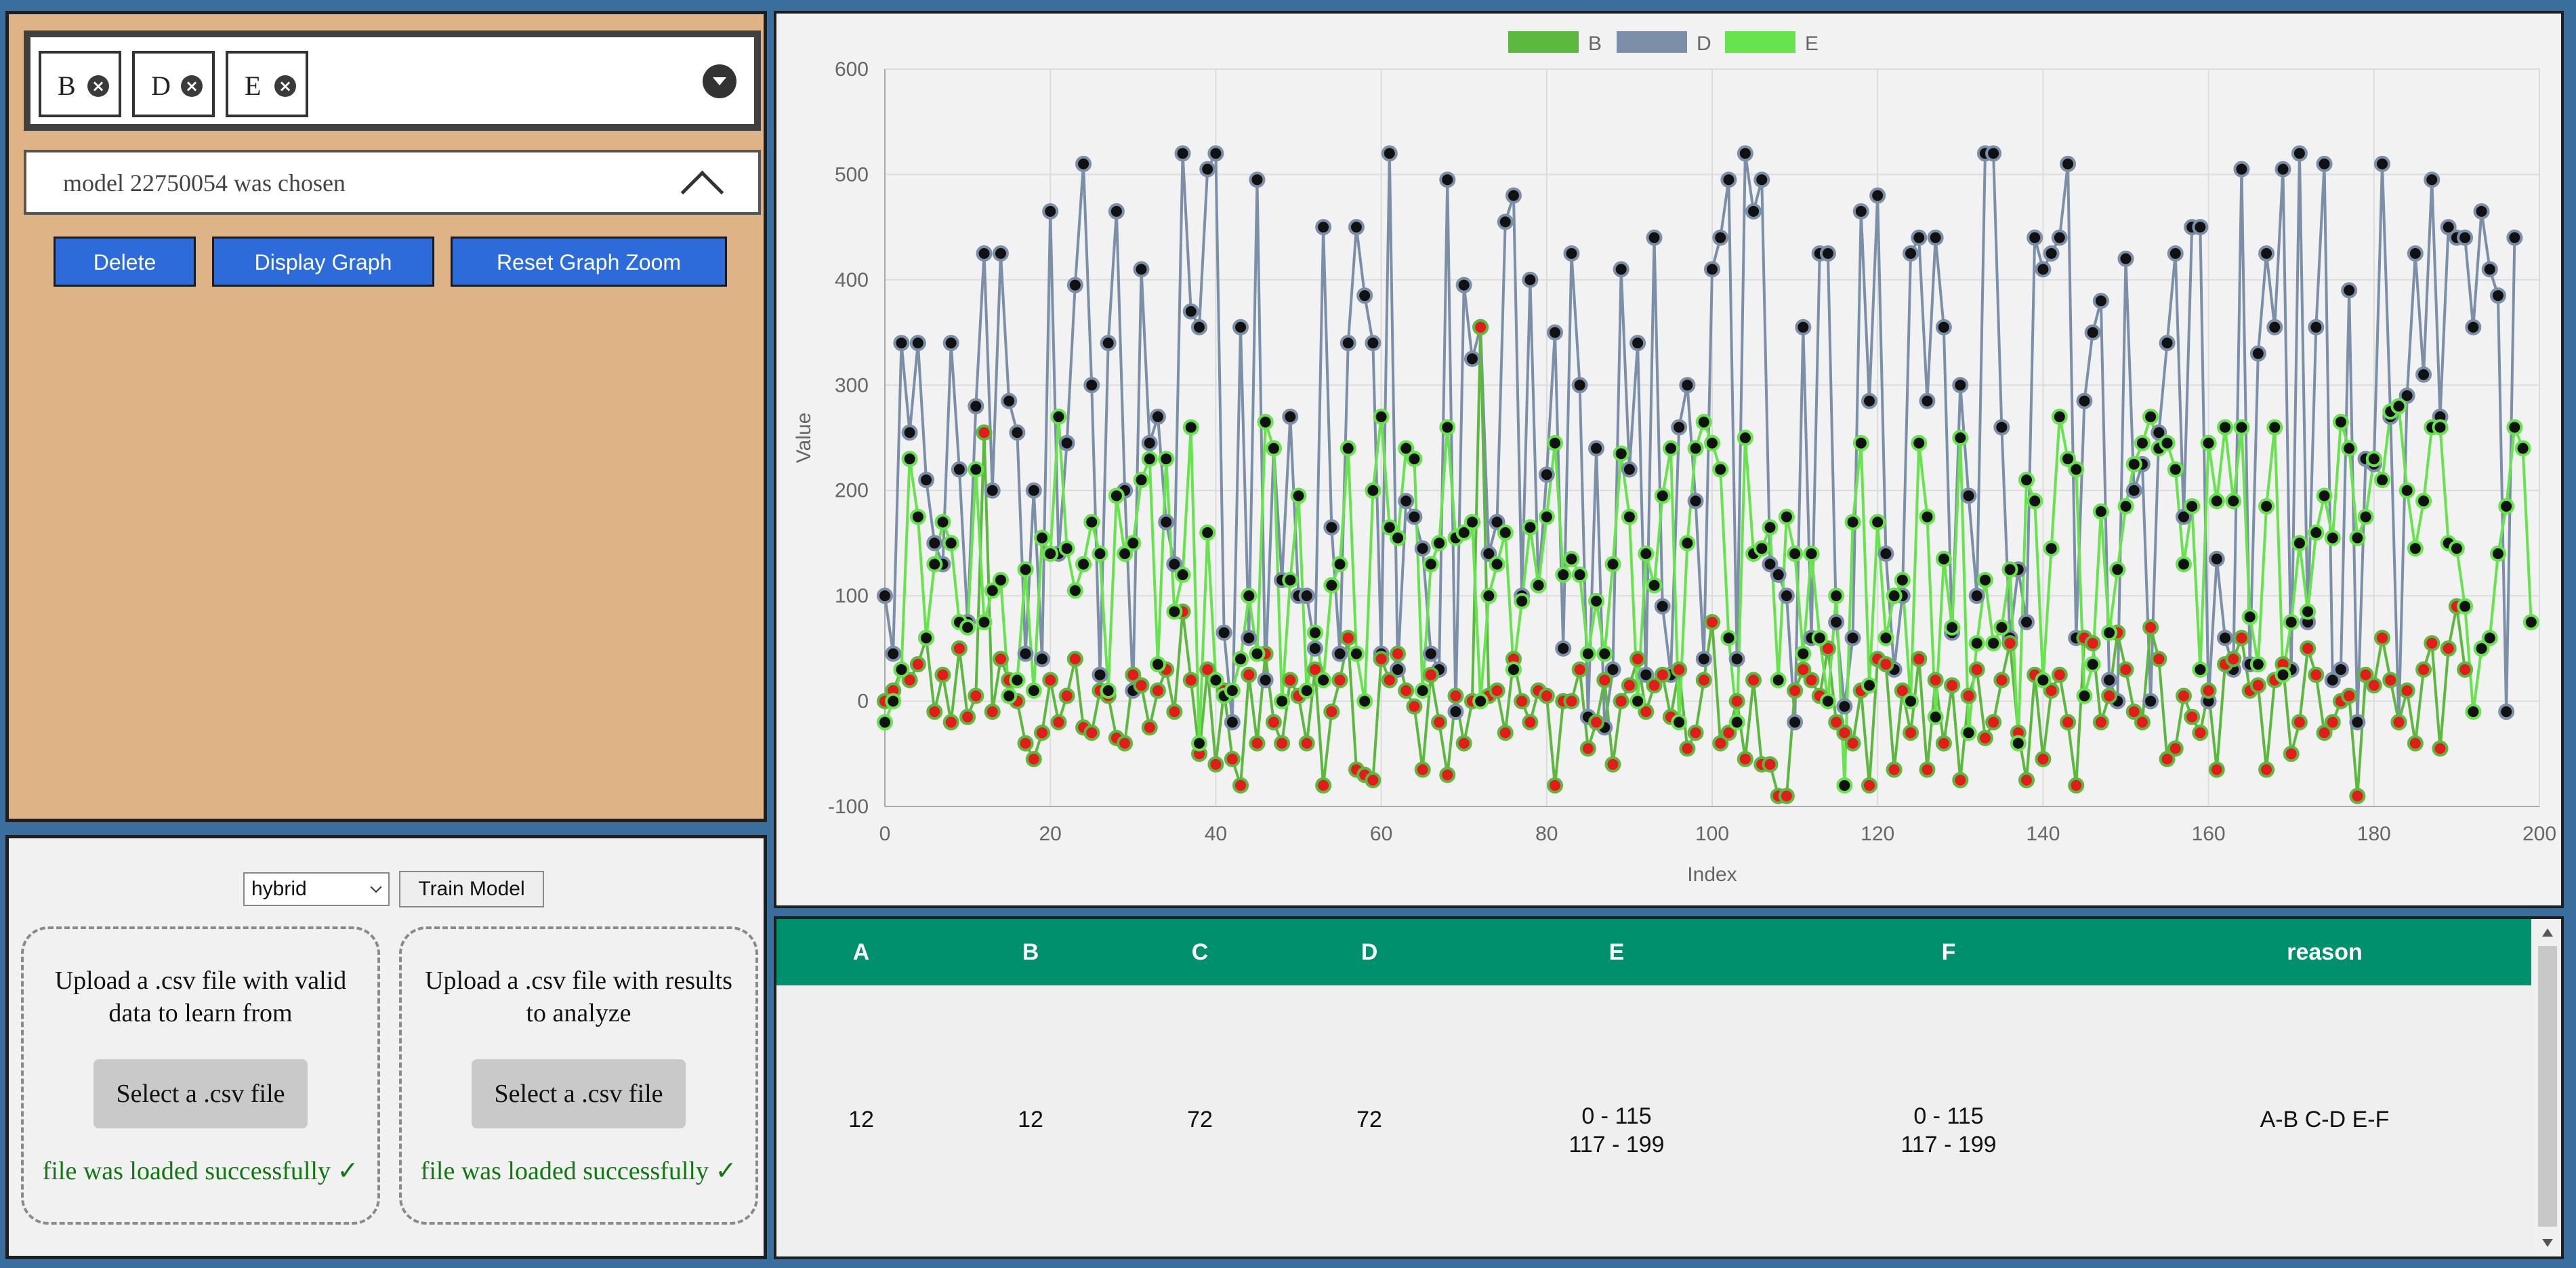  Describe the element at coordinates (1030, 1119) in the screenshot. I see `cell-b: 12` at that location.